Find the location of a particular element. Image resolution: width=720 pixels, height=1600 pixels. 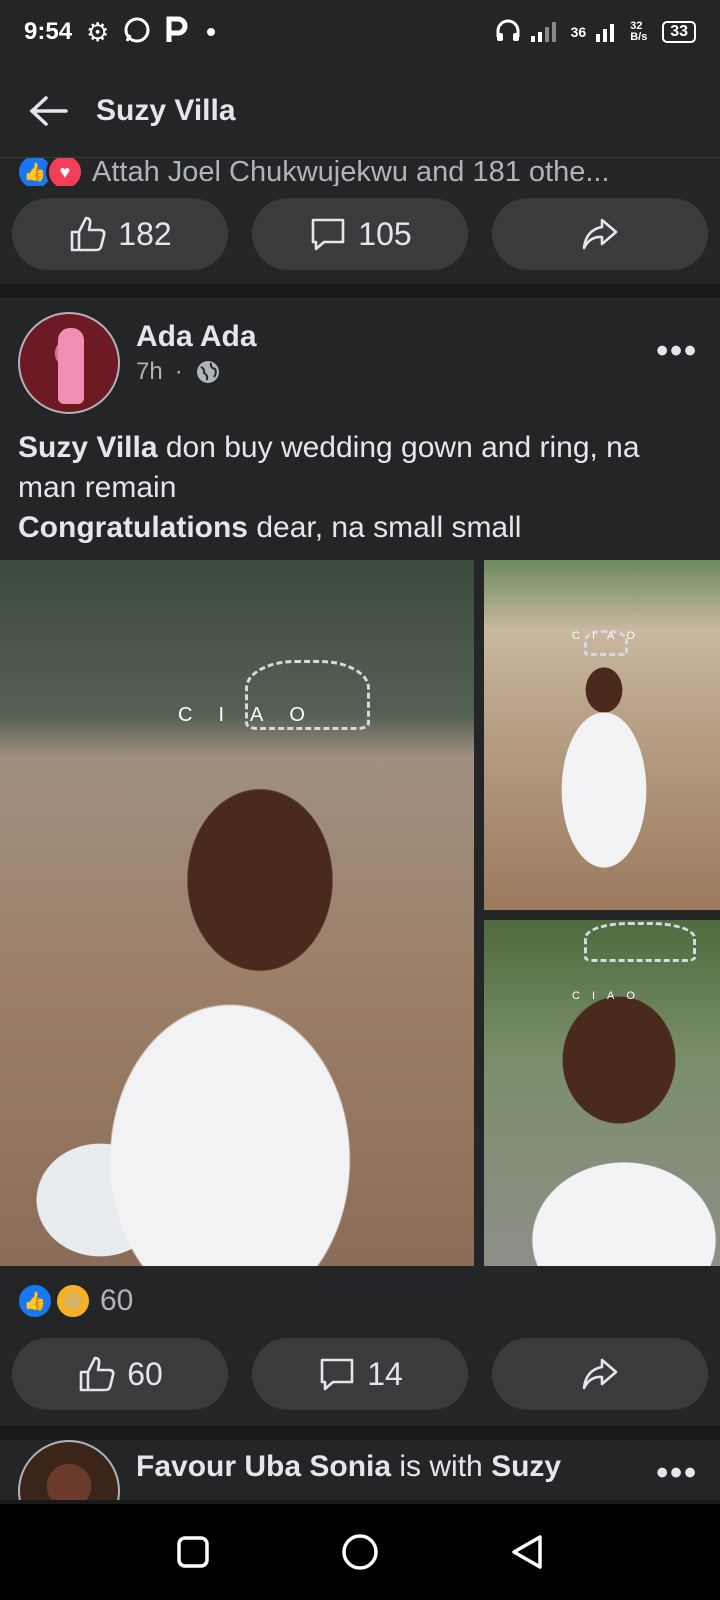

back-nav-button is located at coordinates (527, 1552).